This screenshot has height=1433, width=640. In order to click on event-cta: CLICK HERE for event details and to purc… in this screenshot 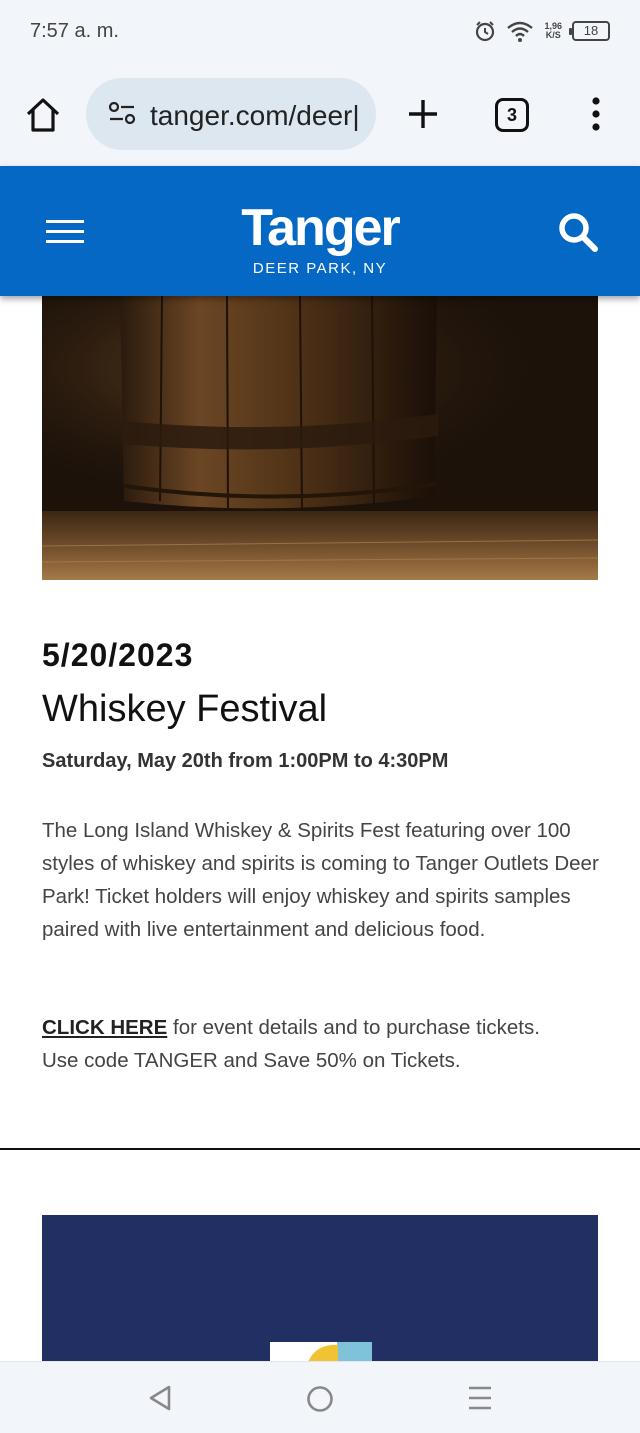, I will do `click(312, 1044)`.